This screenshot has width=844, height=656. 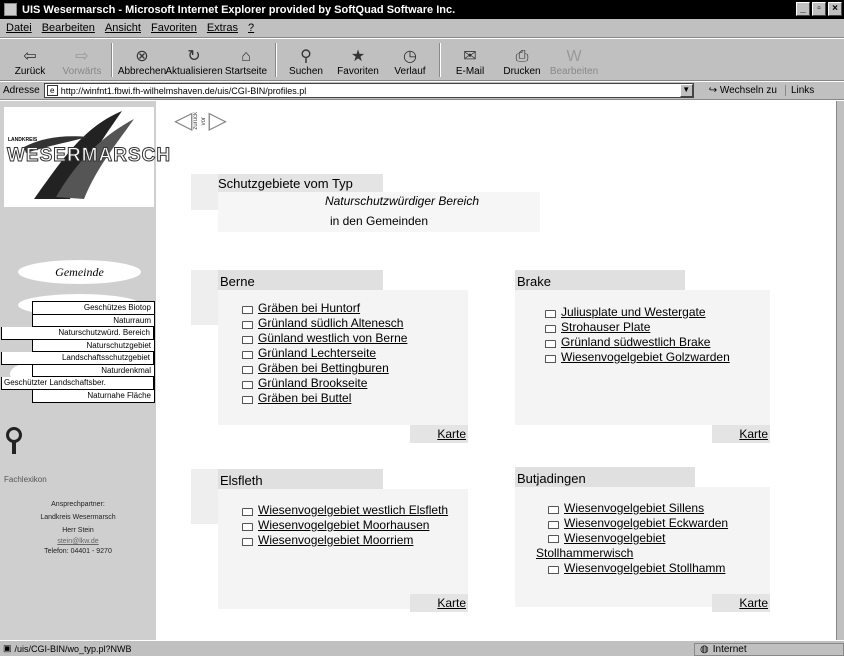 I want to click on area-link: Gräben bei Huntorf, so click(x=309, y=308).